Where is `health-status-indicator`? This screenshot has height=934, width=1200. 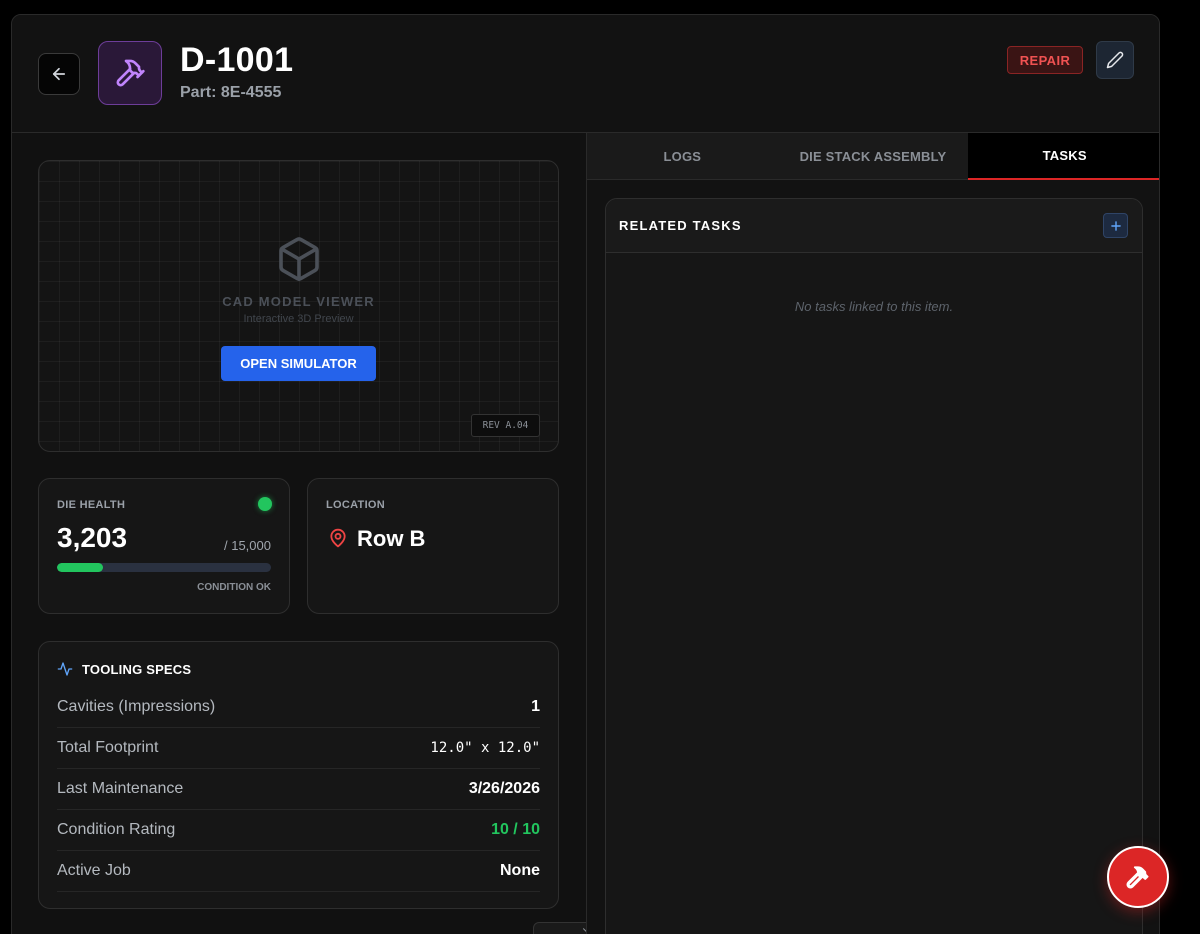
health-status-indicator is located at coordinates (265, 504).